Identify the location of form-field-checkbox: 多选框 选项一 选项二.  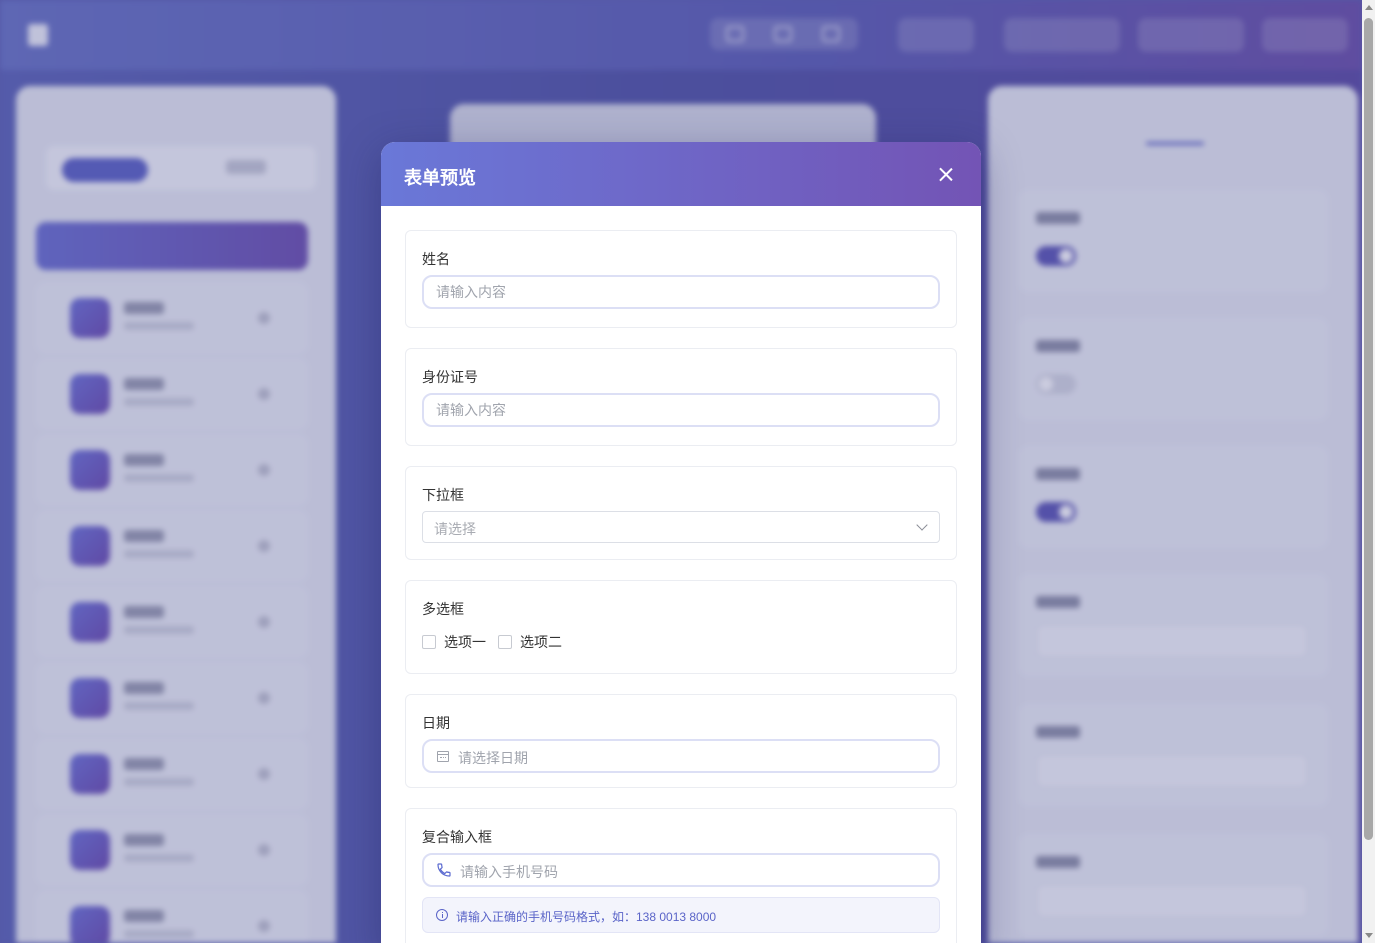
(681, 627).